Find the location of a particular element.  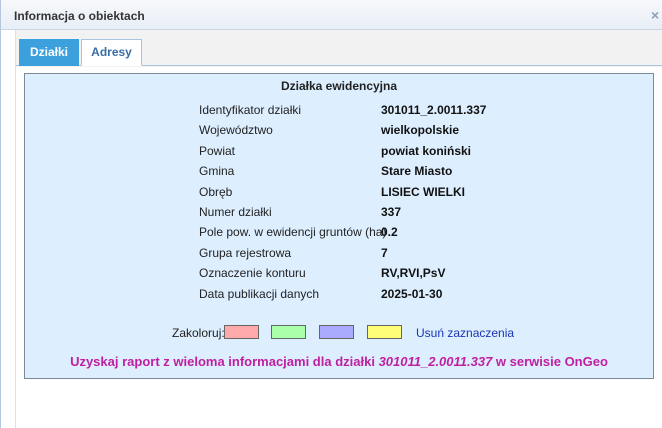

colorize-label: Zakoloruj: is located at coordinates (198, 333).